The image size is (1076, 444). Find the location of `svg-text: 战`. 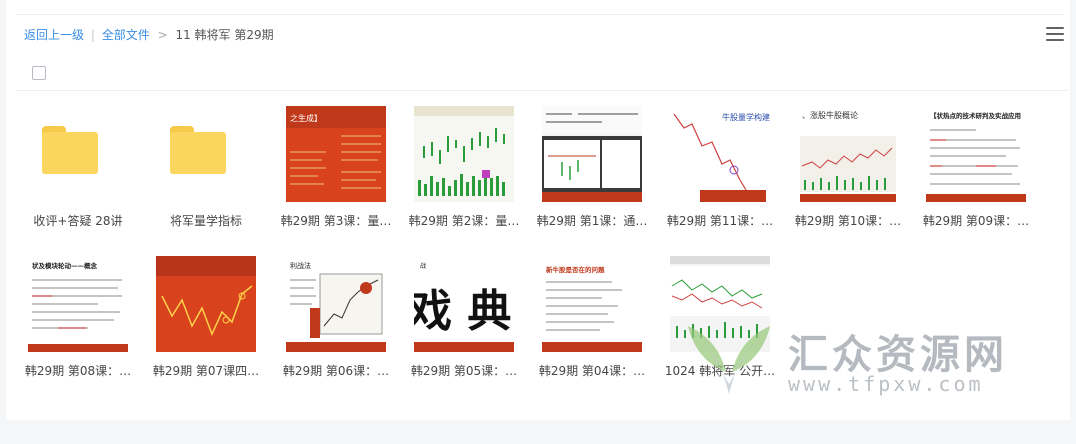

svg-text: 战 is located at coordinates (423, 266).